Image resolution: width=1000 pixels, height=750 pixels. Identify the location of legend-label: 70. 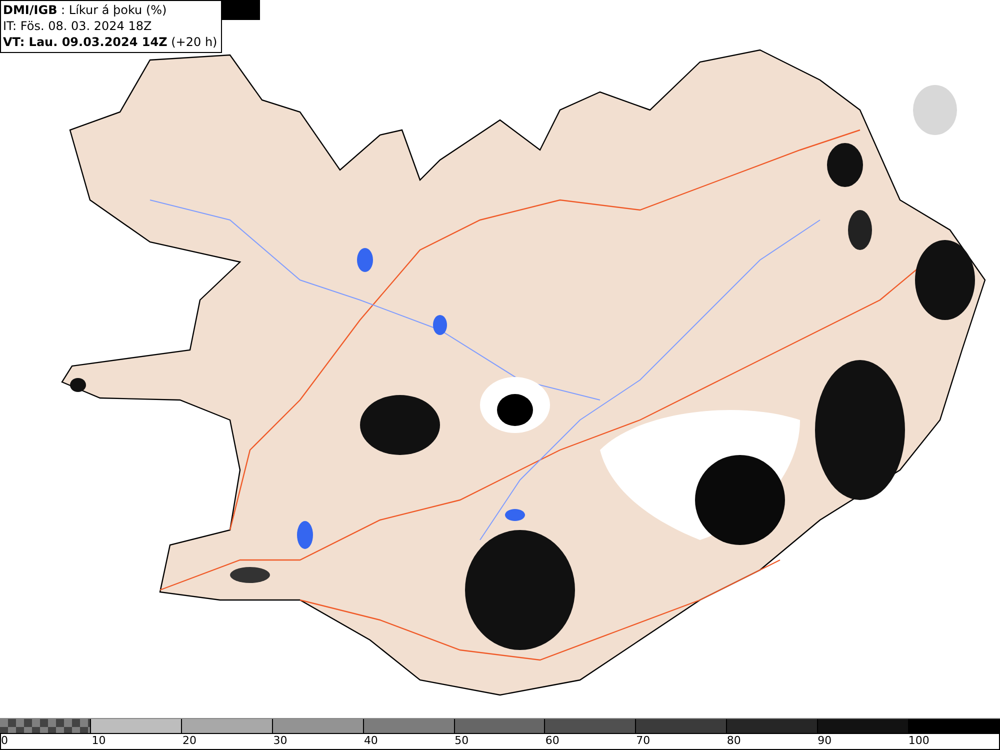
(643, 740).